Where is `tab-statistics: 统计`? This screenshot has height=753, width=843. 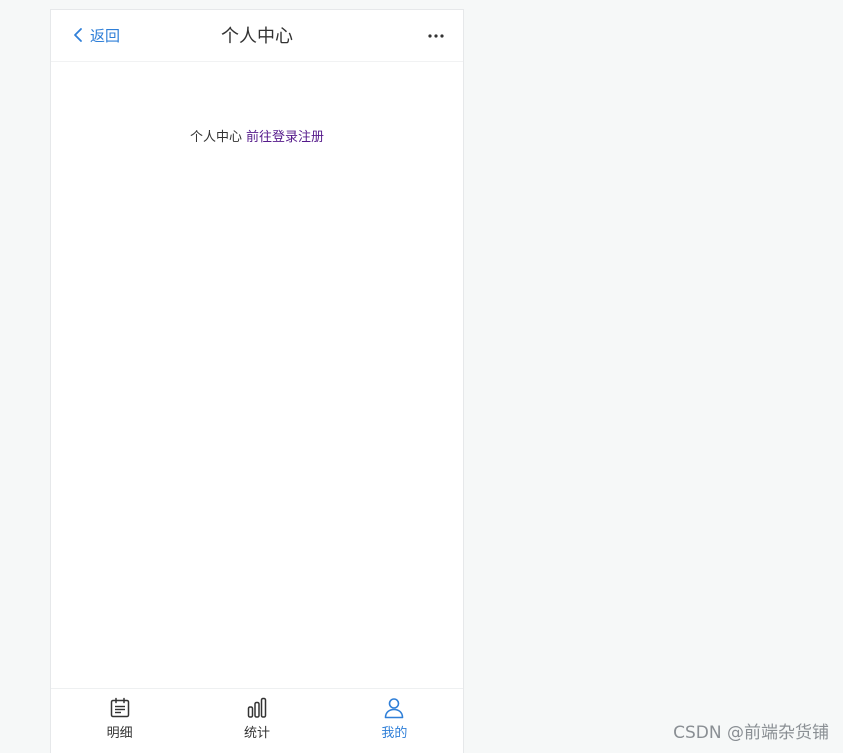 tab-statistics: 统计 is located at coordinates (256, 721).